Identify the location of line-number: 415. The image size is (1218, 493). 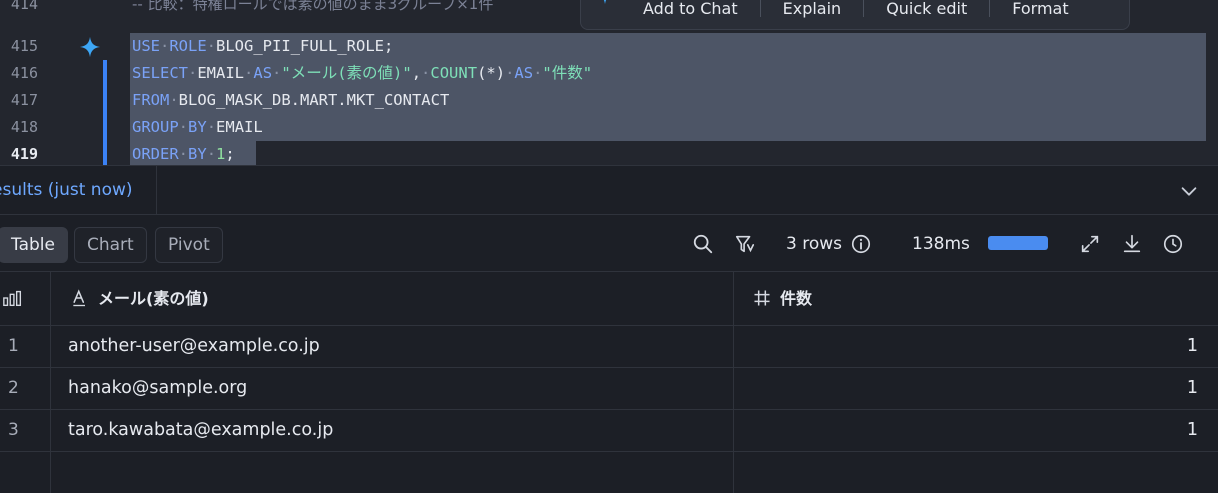
(24, 46).